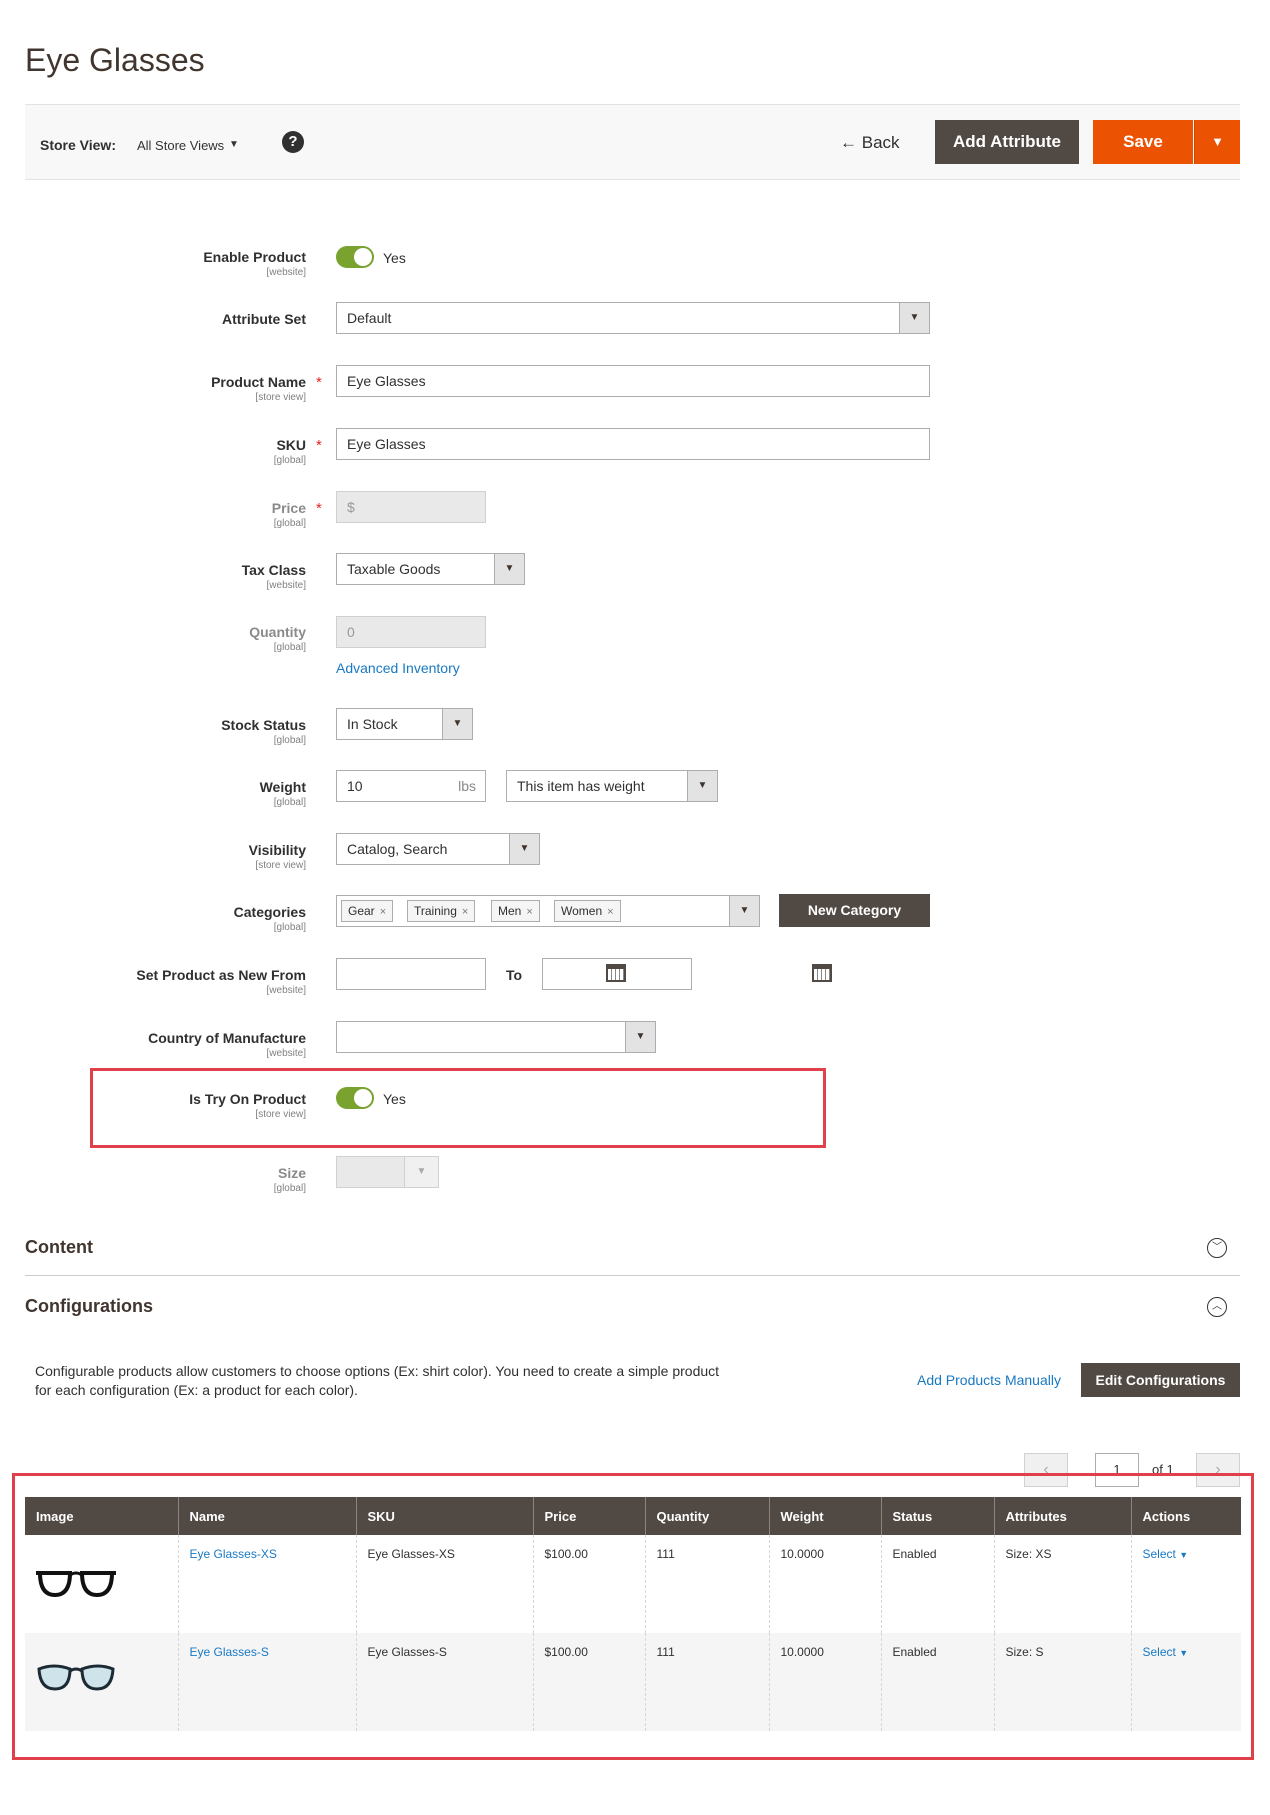 The image size is (1270, 1815). Describe the element at coordinates (404, 724) in the screenshot. I see `stock-status-select: In Stock ▼` at that location.